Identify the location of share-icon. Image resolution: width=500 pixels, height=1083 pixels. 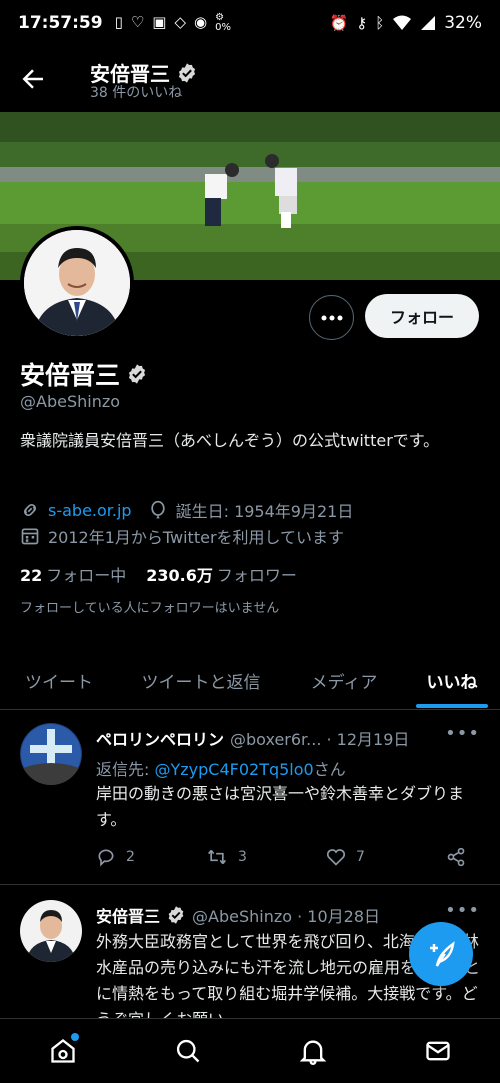
(456, 857).